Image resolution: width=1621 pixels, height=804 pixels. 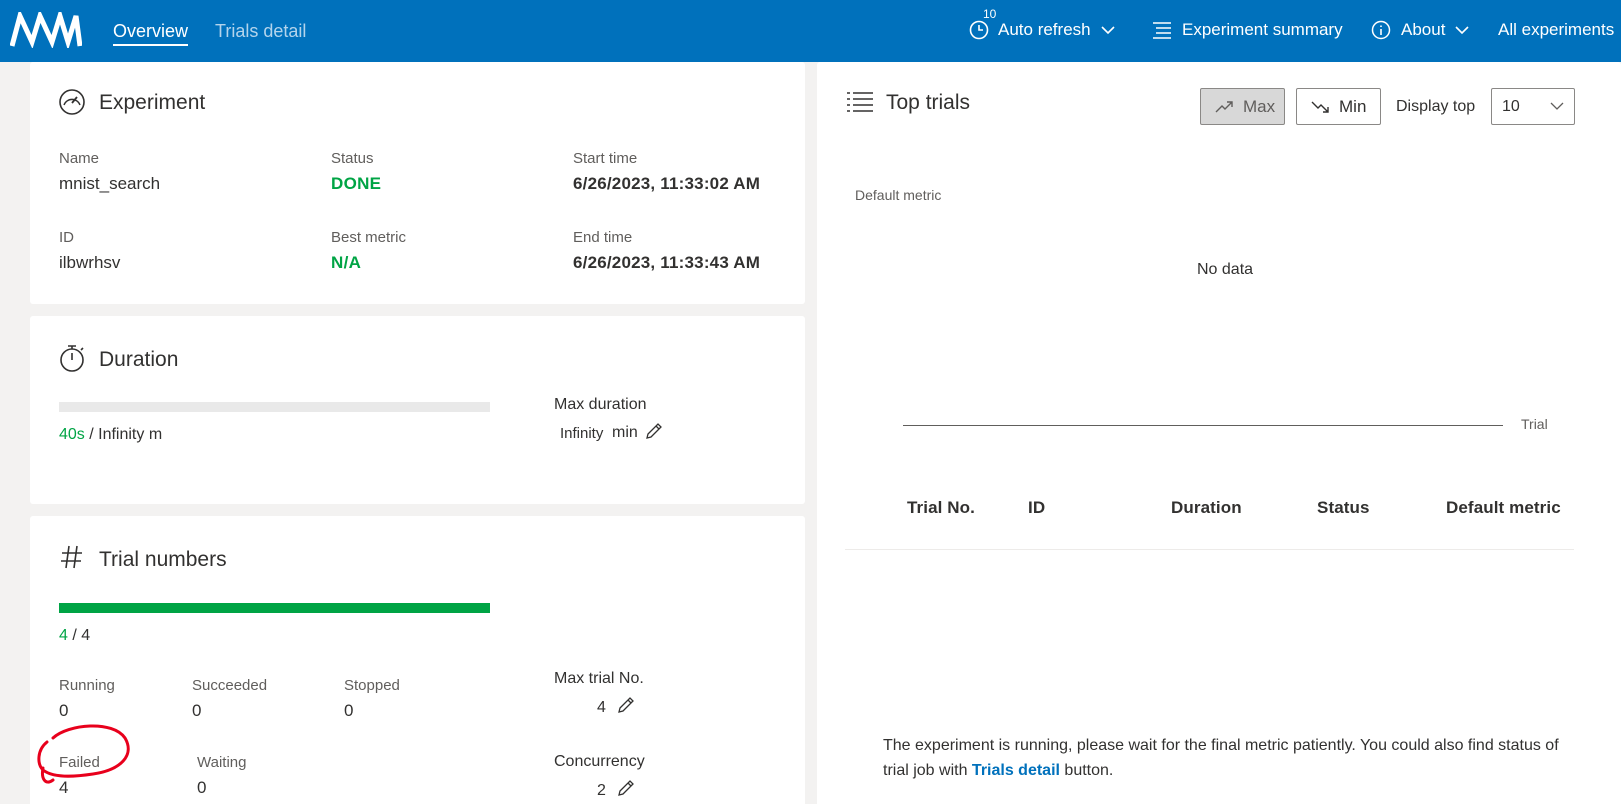 I want to click on trend-down-icon, so click(x=1320, y=107).